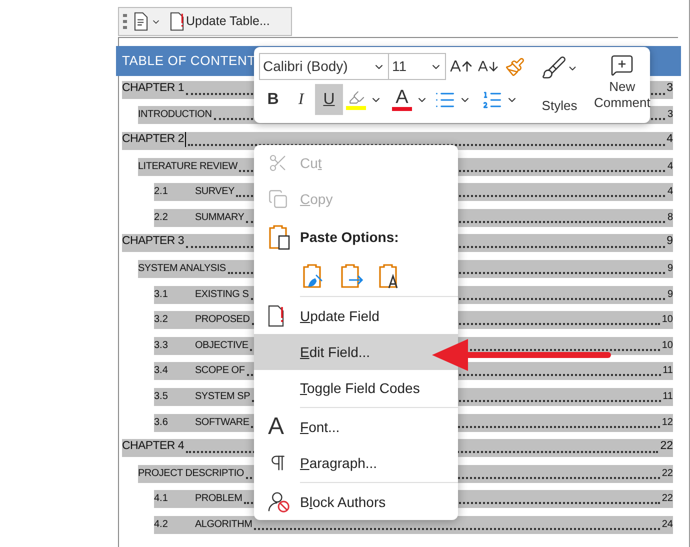 The height and width of the screenshot is (547, 690). What do you see at coordinates (356, 97) in the screenshot?
I see `highlighter-icon` at bounding box center [356, 97].